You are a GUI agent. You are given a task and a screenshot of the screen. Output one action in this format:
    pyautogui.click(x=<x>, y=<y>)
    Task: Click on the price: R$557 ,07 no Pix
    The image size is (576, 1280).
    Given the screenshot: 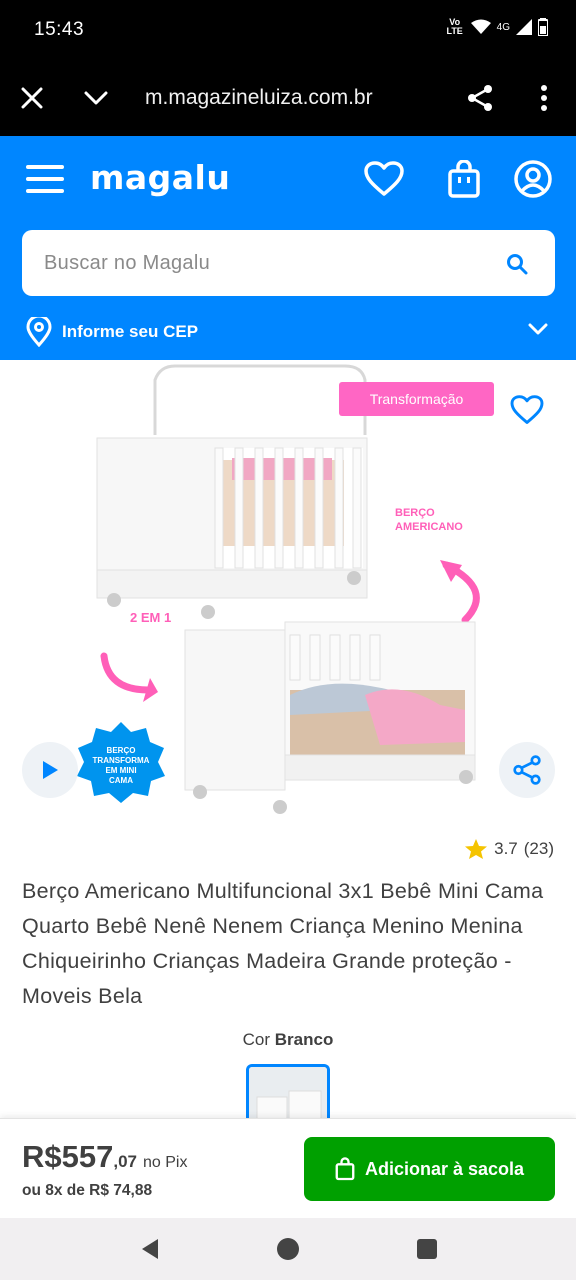 What is the action you would take?
    pyautogui.click(x=104, y=1157)
    